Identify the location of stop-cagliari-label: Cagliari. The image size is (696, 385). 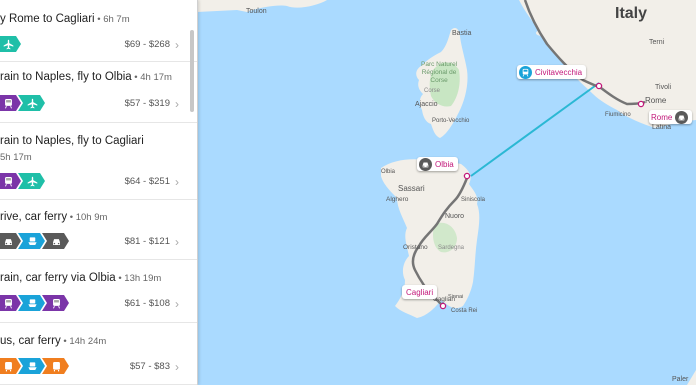
(420, 292).